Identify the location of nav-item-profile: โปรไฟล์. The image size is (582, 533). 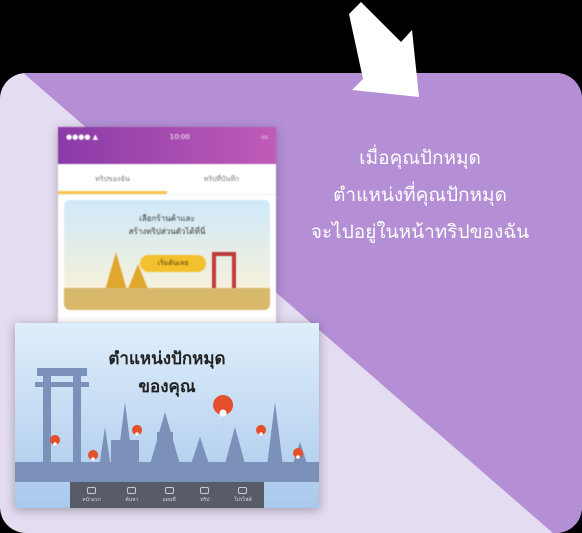
(243, 495).